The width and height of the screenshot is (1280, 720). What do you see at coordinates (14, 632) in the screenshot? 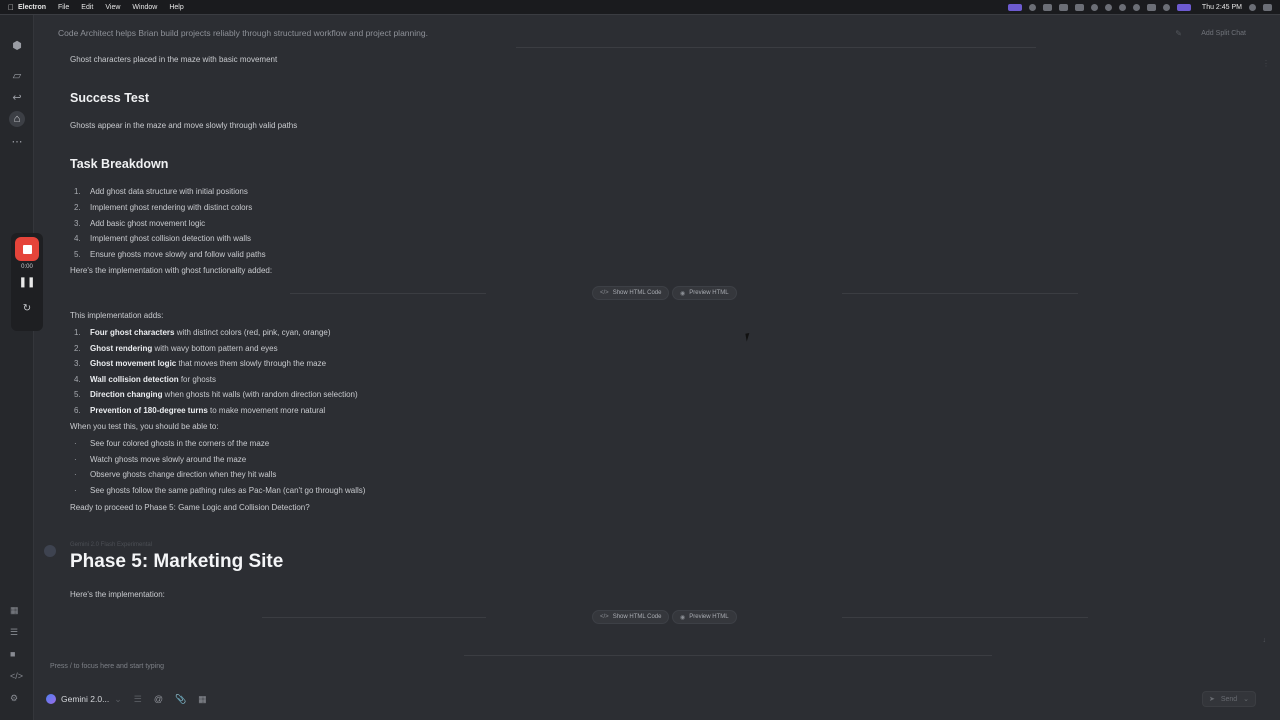
I see `library-icon: ☰` at bounding box center [14, 632].